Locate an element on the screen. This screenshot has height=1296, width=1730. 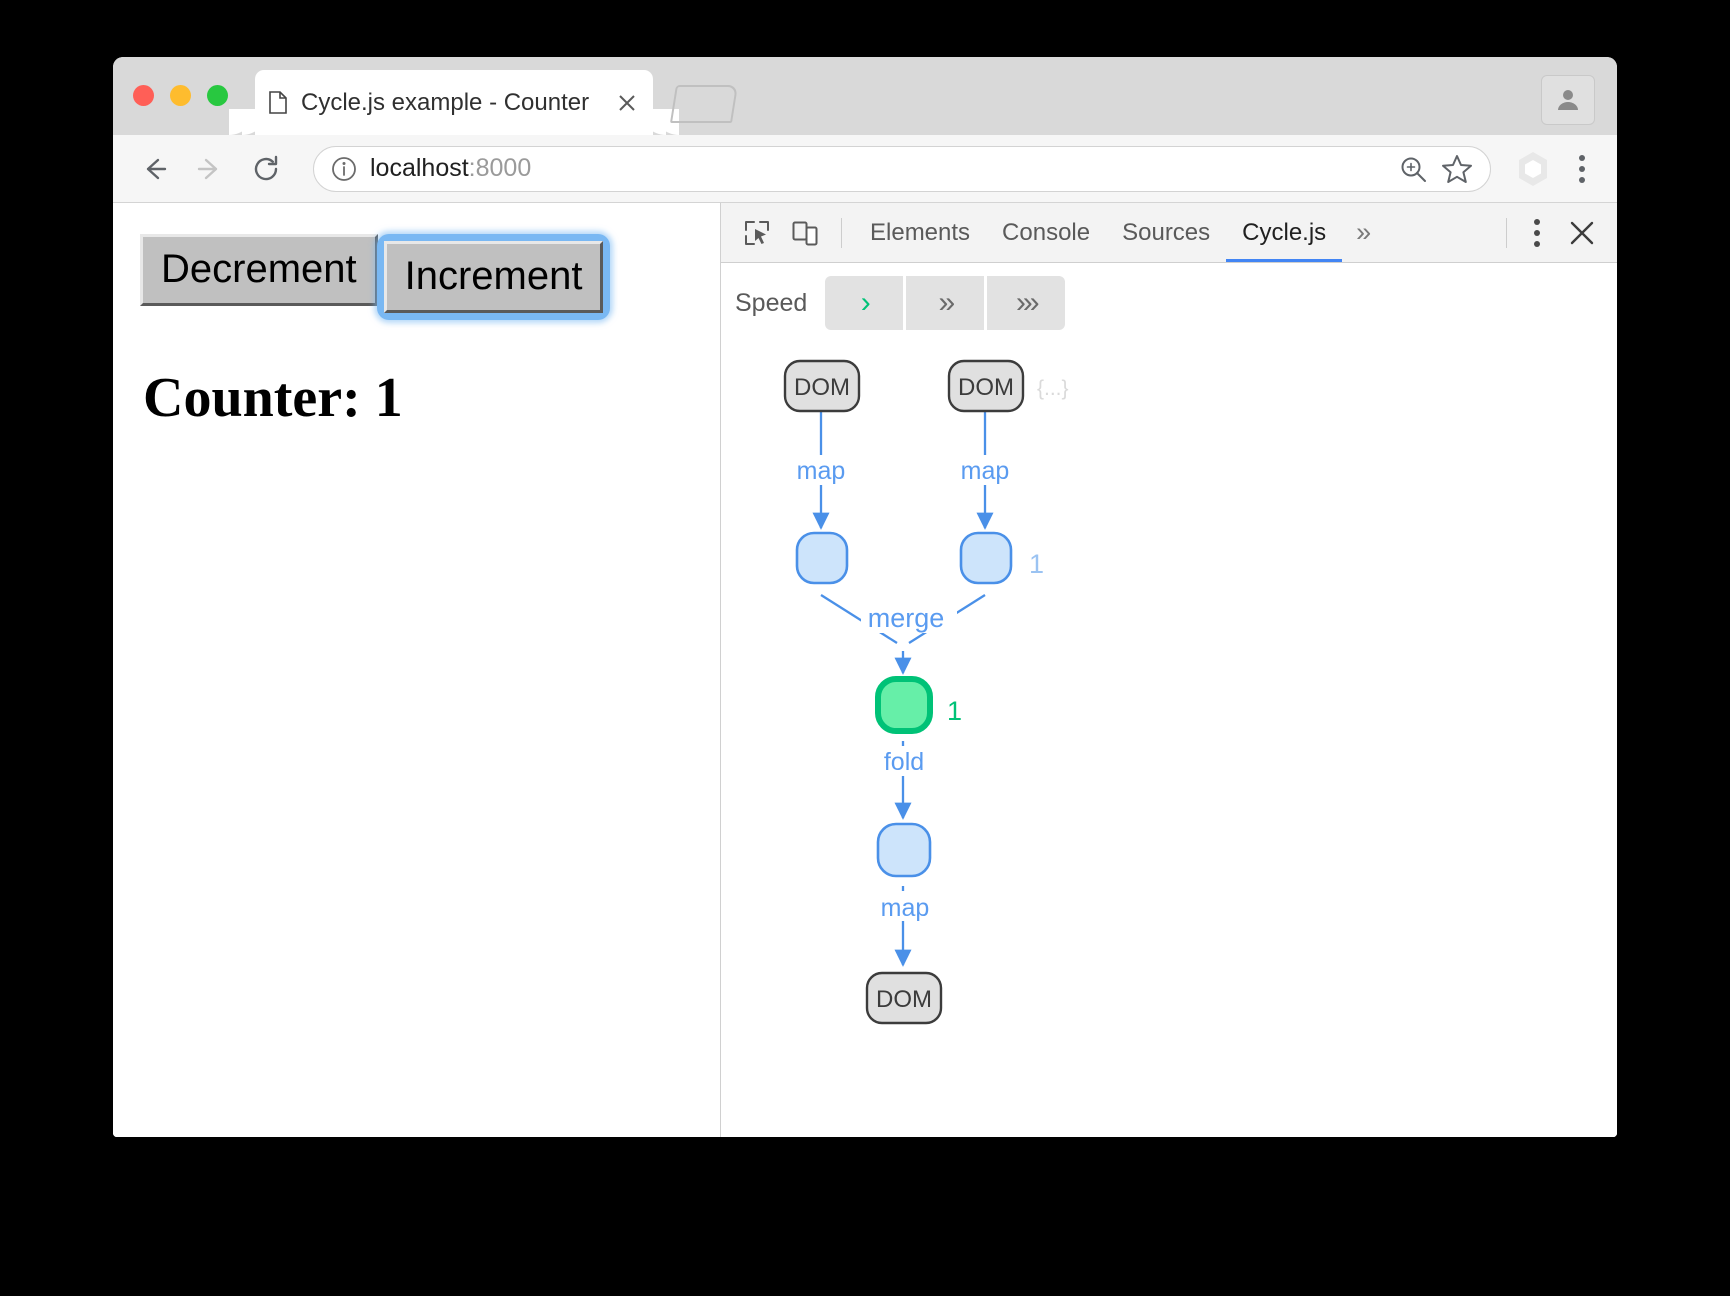
graph-node-stream-folded is located at coordinates (904, 850).